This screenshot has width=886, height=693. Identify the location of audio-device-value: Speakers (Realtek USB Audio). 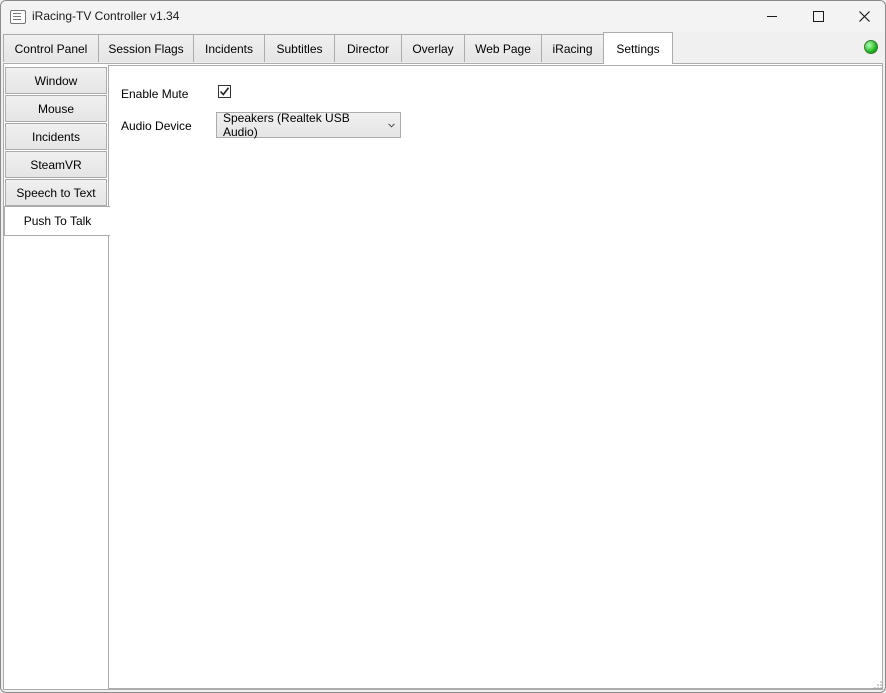
(286, 125).